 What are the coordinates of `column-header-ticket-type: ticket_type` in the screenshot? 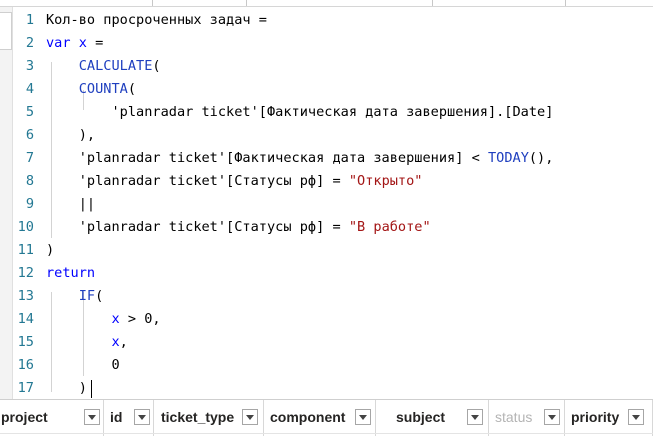 It's located at (209, 418).